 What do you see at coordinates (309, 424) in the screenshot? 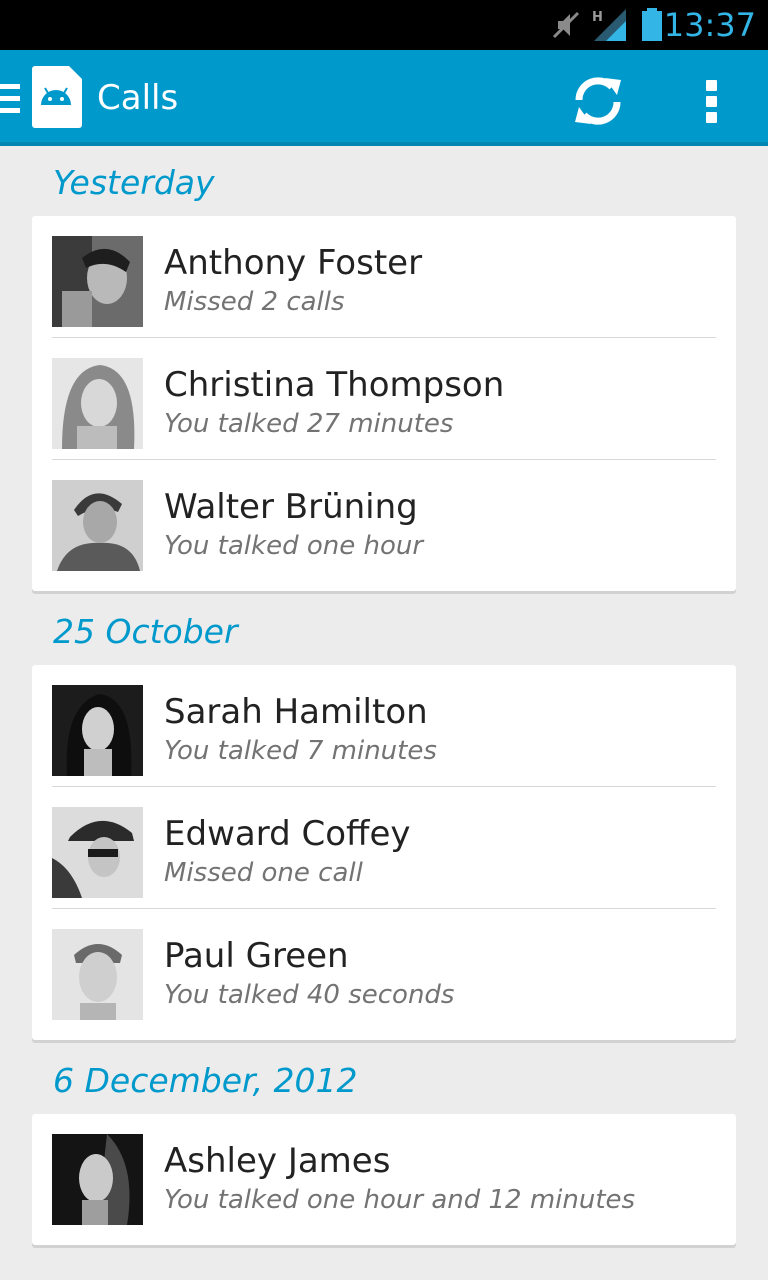
I see `call-detail: You talked 27 minutes` at bounding box center [309, 424].